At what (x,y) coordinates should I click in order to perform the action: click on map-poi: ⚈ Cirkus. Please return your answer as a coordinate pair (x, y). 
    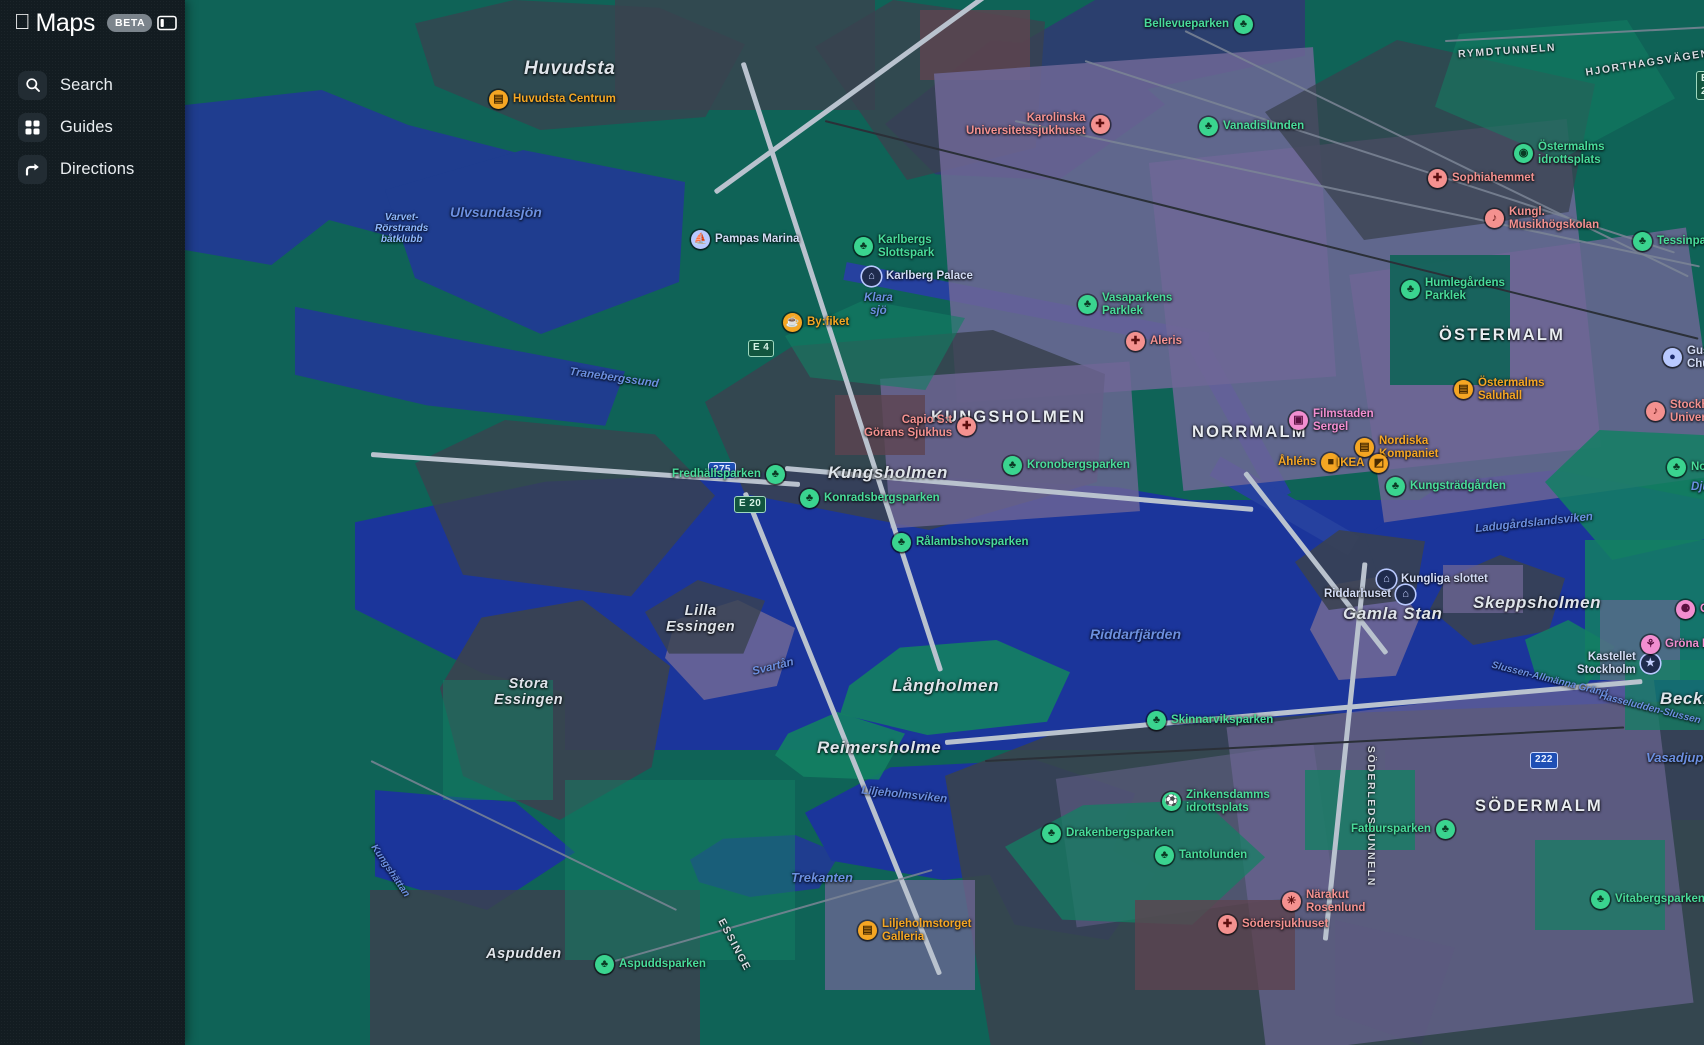
    Looking at the image, I should click on (1690, 609).